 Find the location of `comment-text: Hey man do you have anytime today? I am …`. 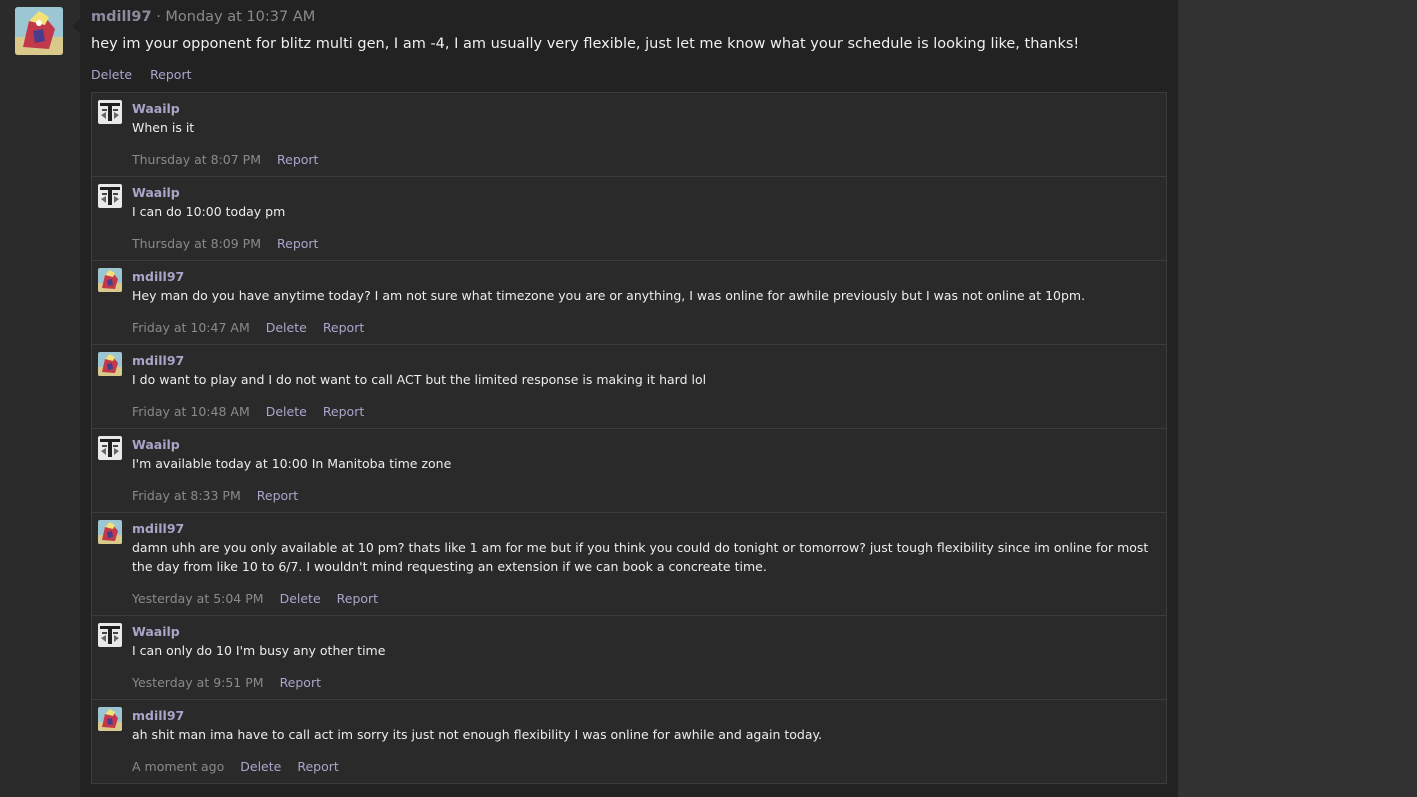

comment-text: Hey man do you have anytime today? I am … is located at coordinates (609, 295).